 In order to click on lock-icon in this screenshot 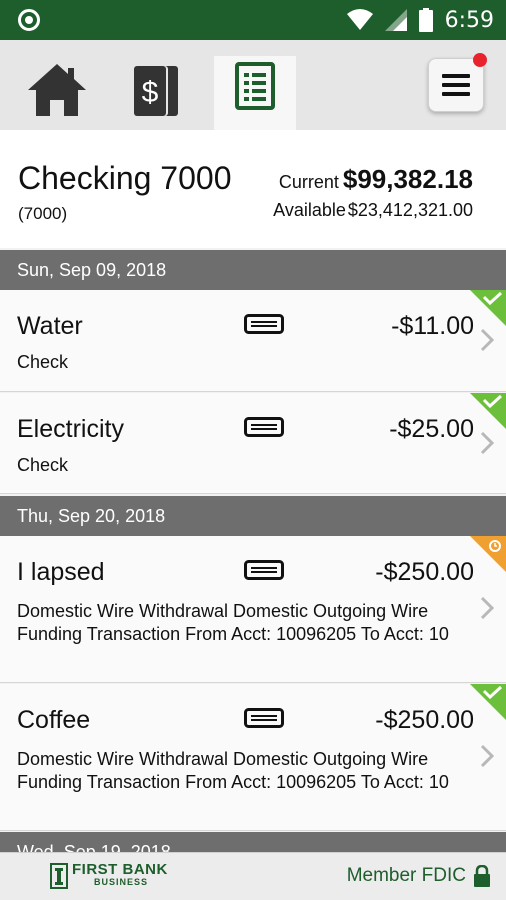, I will do `click(482, 876)`.